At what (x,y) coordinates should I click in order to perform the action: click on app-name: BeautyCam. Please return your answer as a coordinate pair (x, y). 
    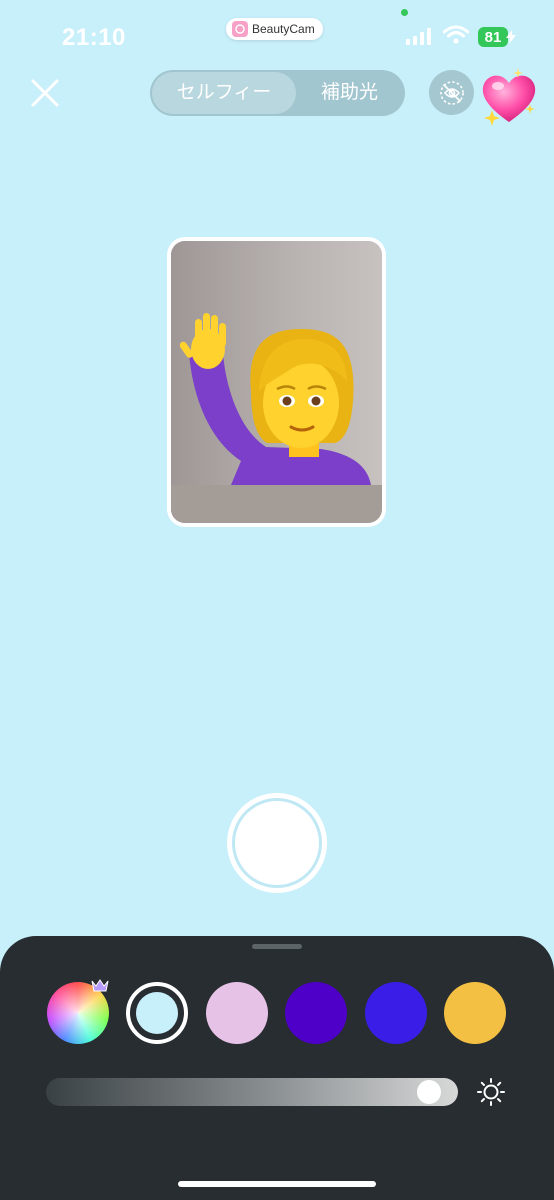
    Looking at the image, I should click on (283, 29).